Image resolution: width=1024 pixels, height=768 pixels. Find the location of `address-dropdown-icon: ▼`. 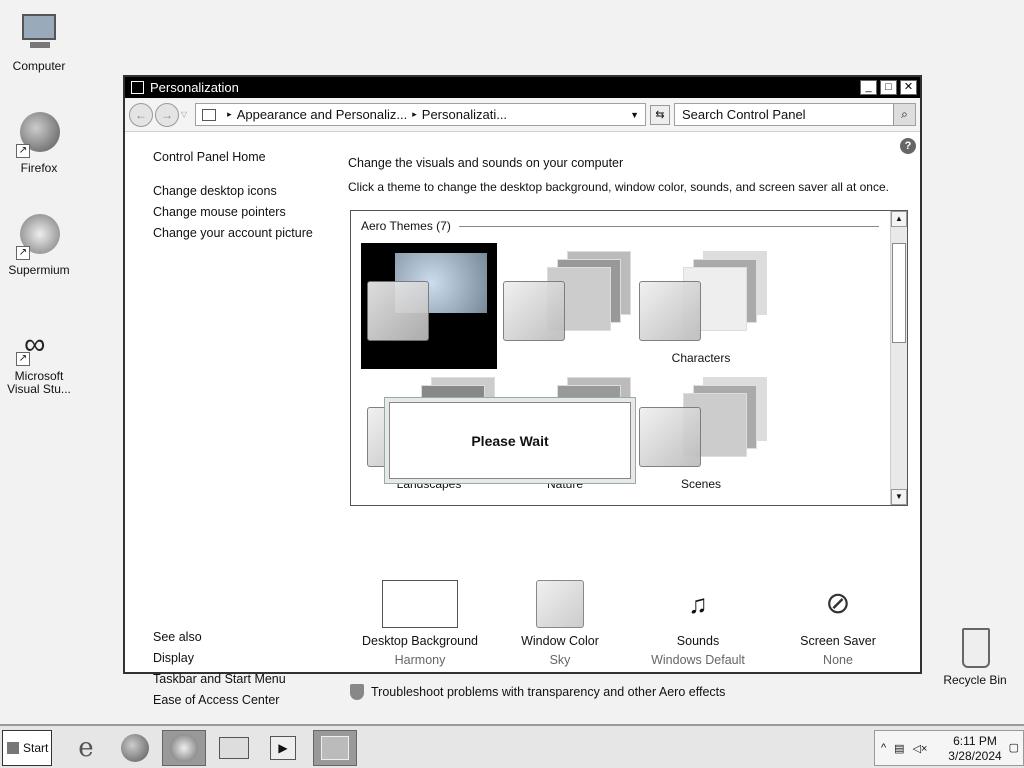

address-dropdown-icon: ▼ is located at coordinates (634, 115).